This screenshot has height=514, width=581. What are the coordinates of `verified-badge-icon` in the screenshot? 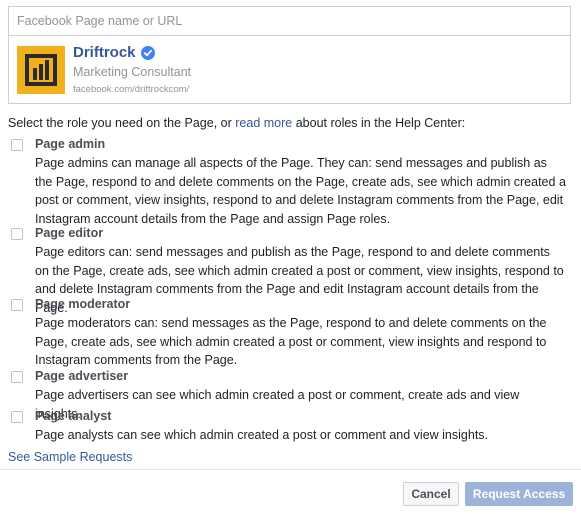 It's located at (147, 52).